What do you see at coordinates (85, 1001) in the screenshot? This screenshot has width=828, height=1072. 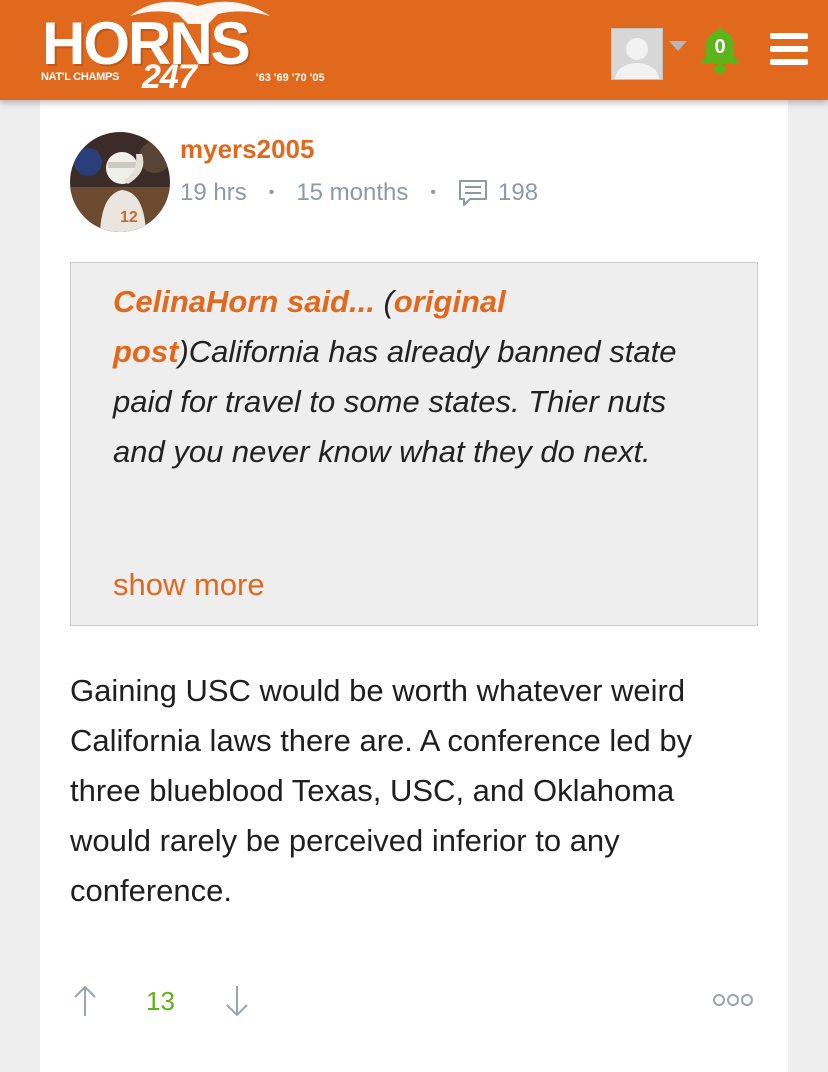 I see `upvote-arrow-icon` at bounding box center [85, 1001].